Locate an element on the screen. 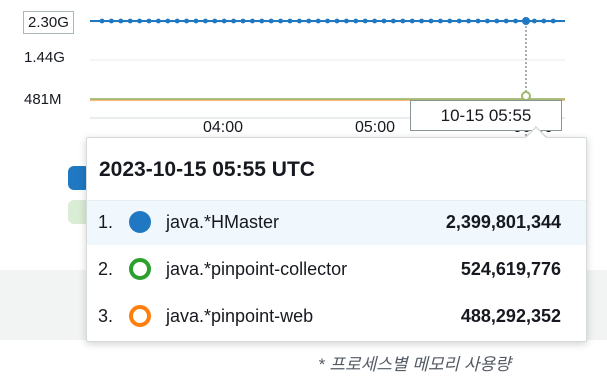 This screenshot has height=376, width=607. series-value: 524,619,776 is located at coordinates (510, 269).